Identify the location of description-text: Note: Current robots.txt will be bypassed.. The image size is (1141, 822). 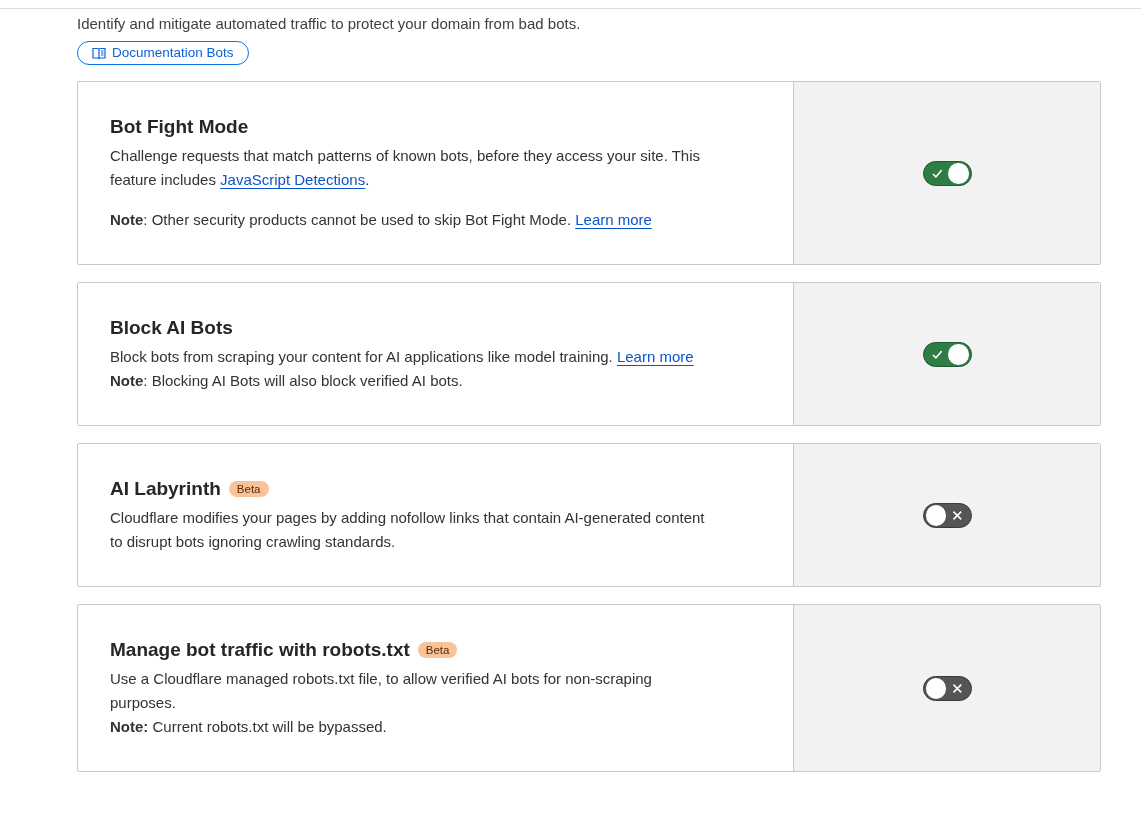
(249, 727).